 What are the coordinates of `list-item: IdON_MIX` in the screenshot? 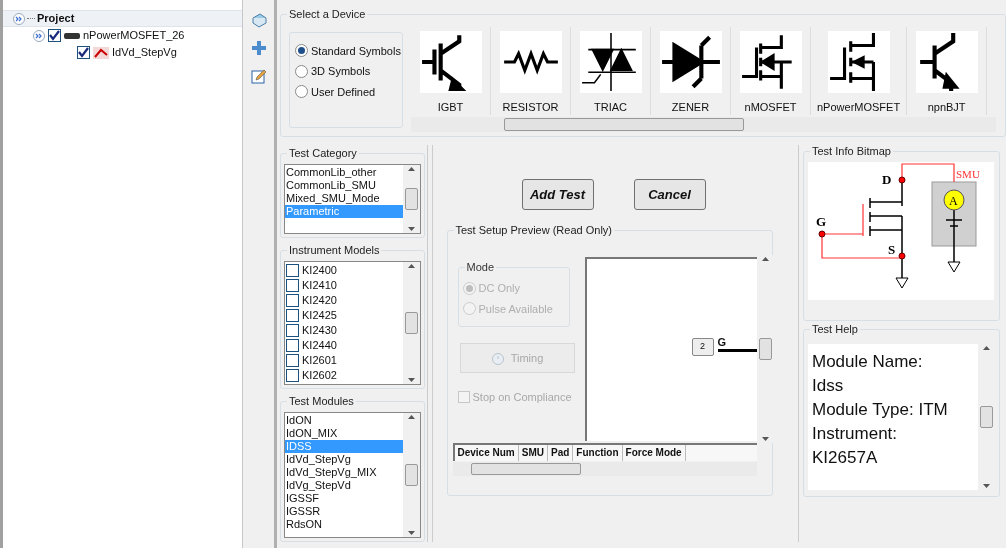 It's located at (344, 433).